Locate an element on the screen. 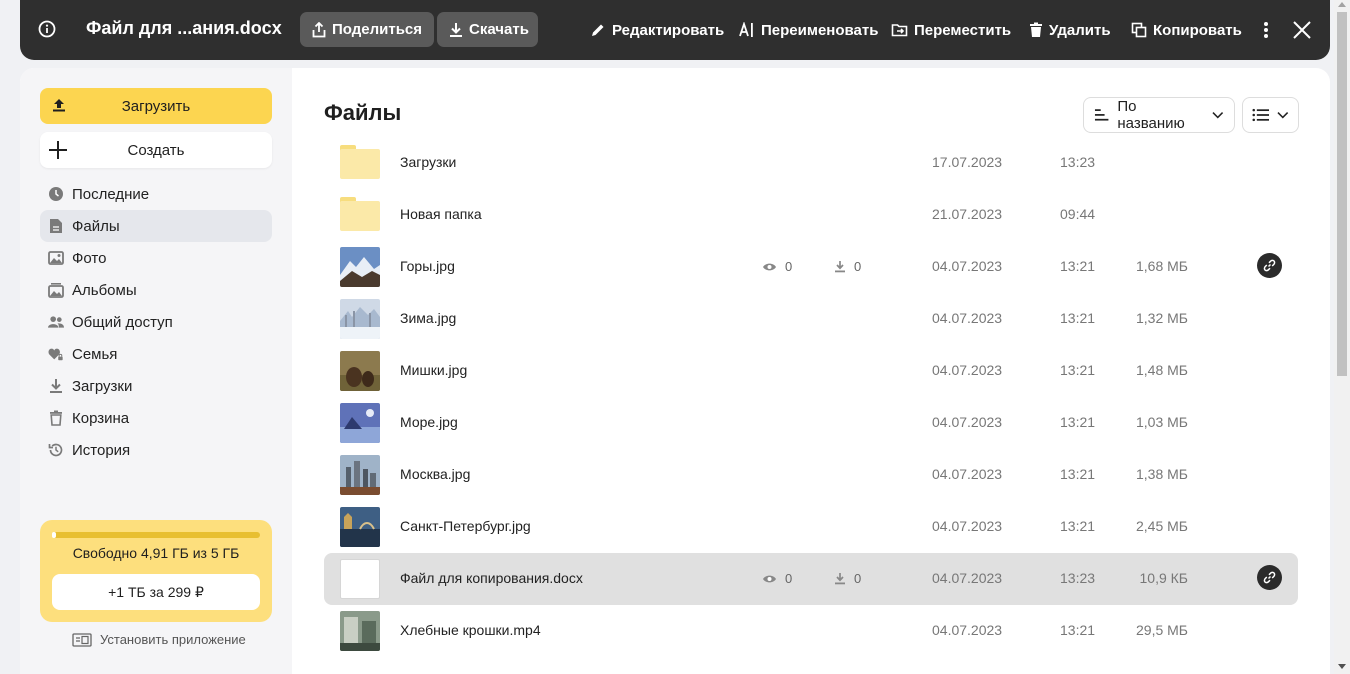 The width and height of the screenshot is (1350, 674). scroll-up-arrow-icon is located at coordinates (1342, 4).